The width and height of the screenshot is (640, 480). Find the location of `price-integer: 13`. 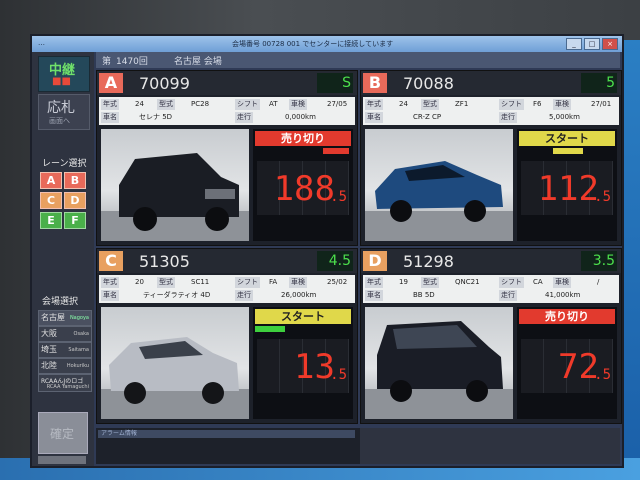

price-integer: 13 is located at coordinates (314, 367).